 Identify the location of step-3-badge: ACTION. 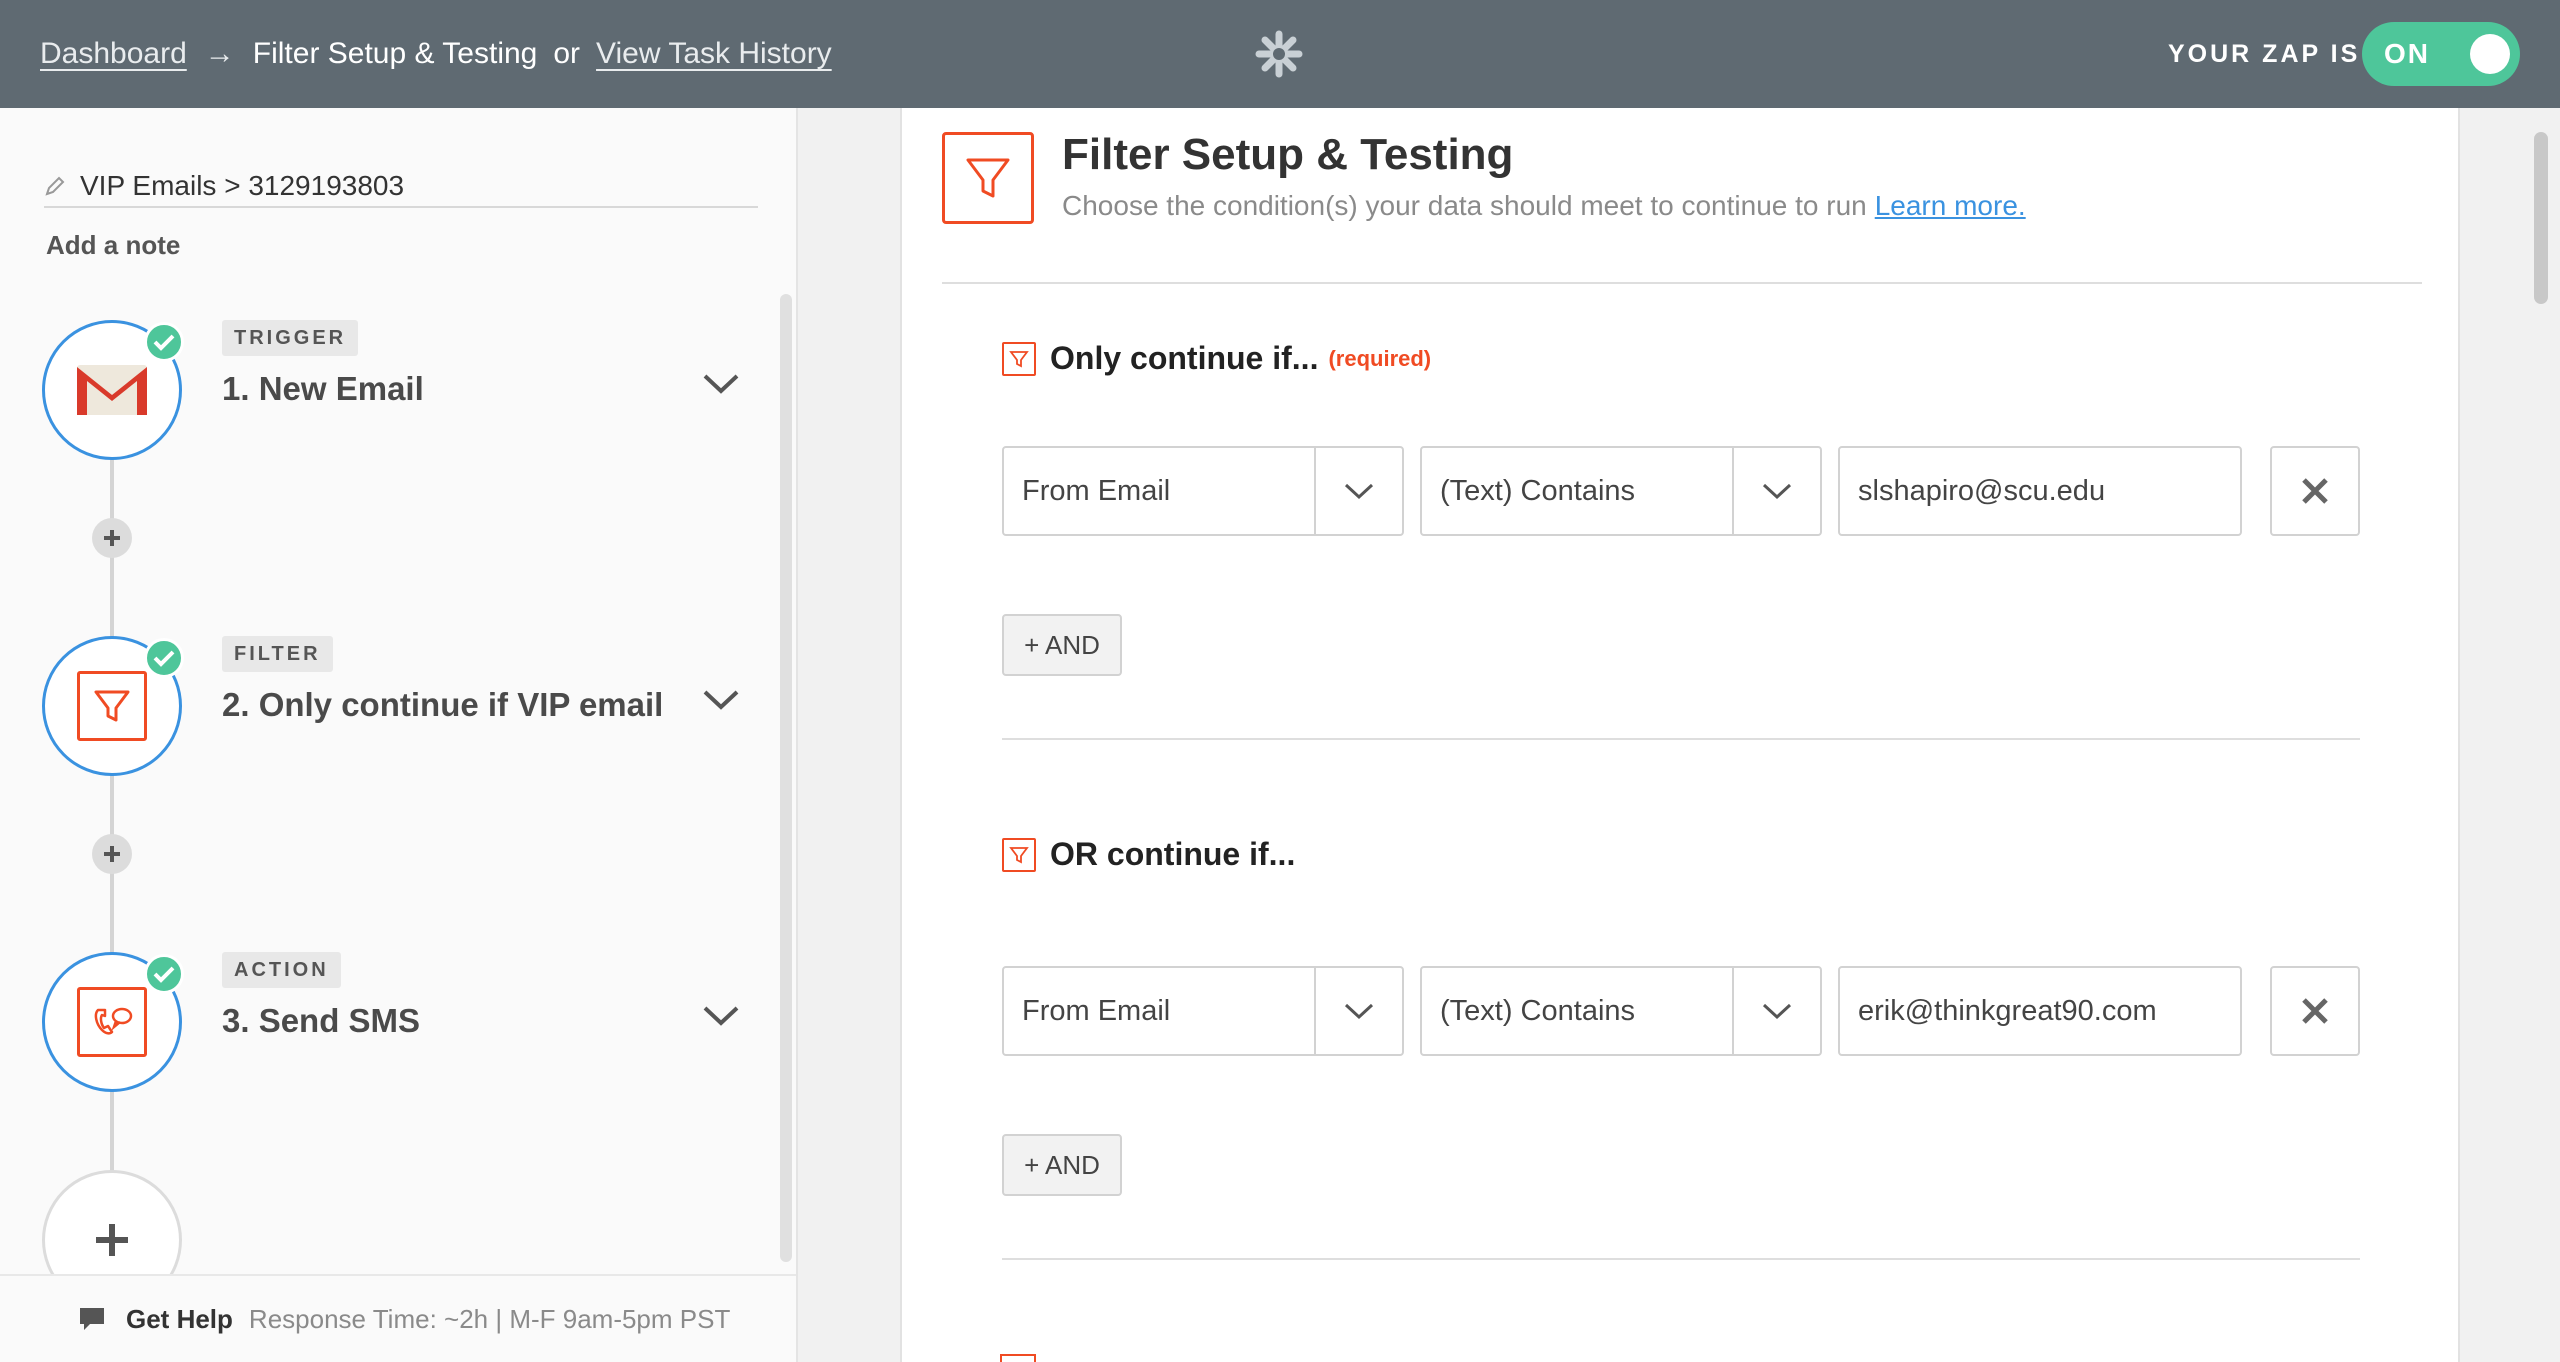
(281, 970).